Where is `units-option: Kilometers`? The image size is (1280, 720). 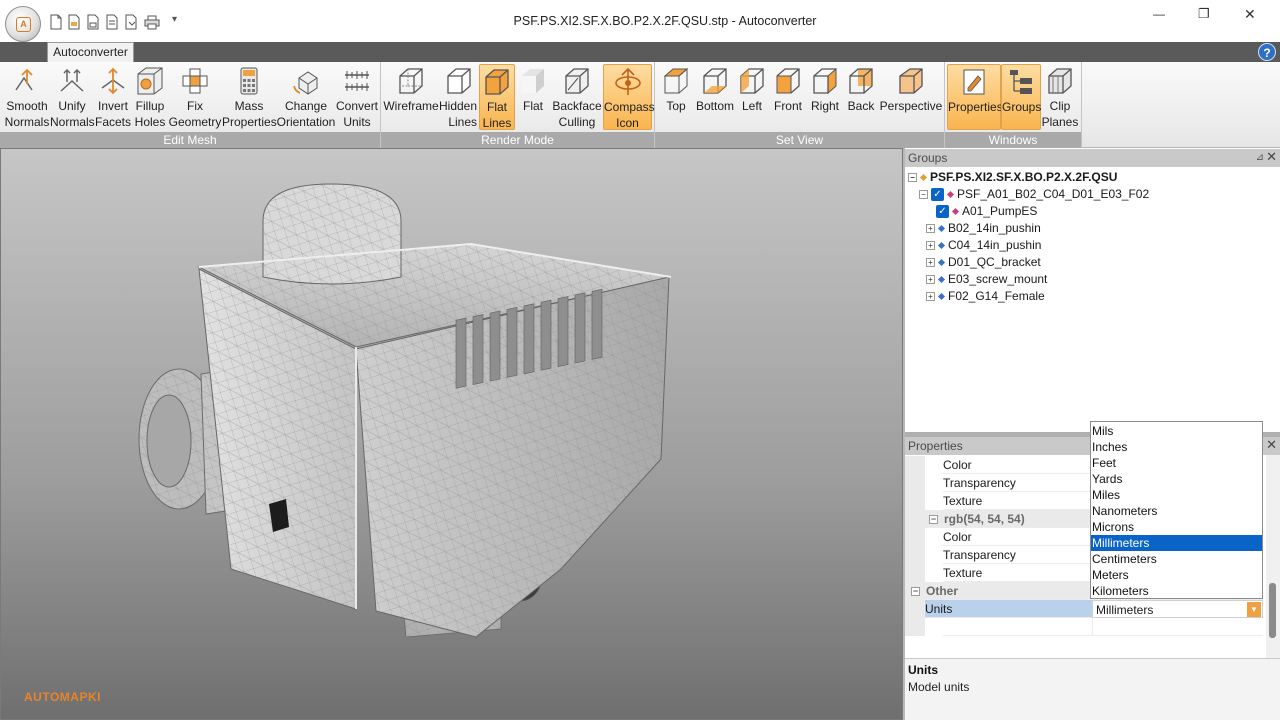
units-option: Kilometers is located at coordinates (1176, 591).